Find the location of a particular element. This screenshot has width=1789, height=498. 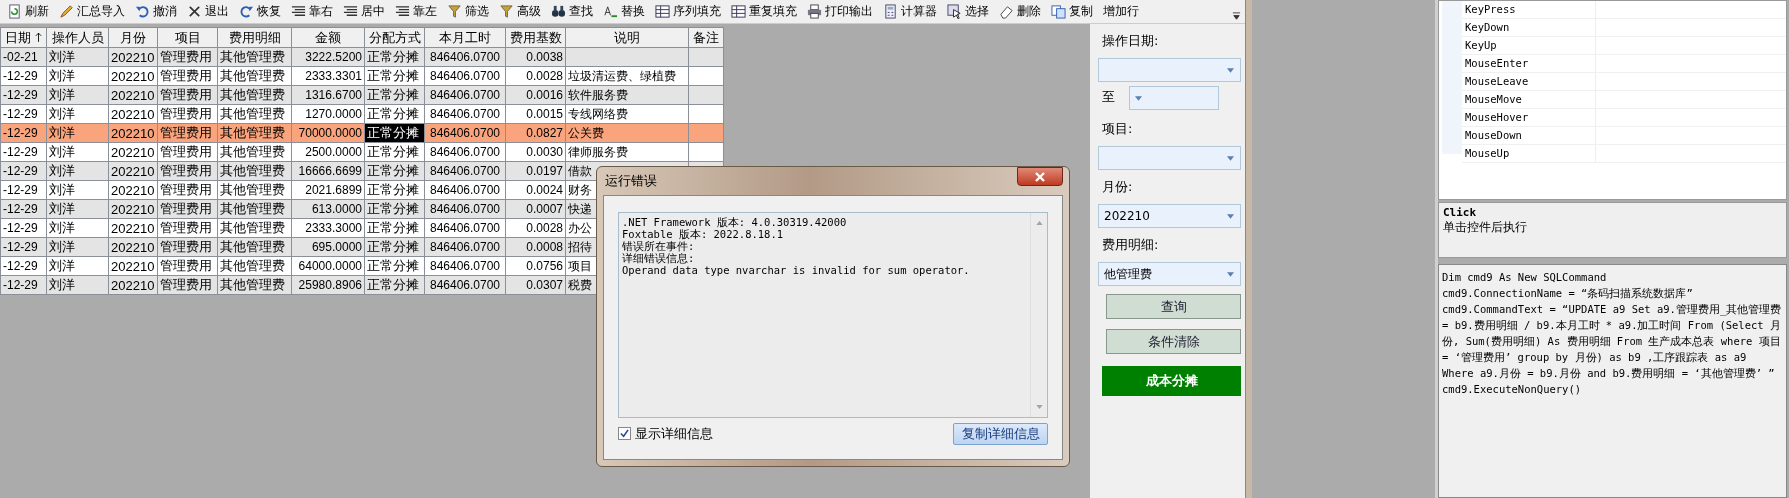

undo-icon is located at coordinates (142, 11).